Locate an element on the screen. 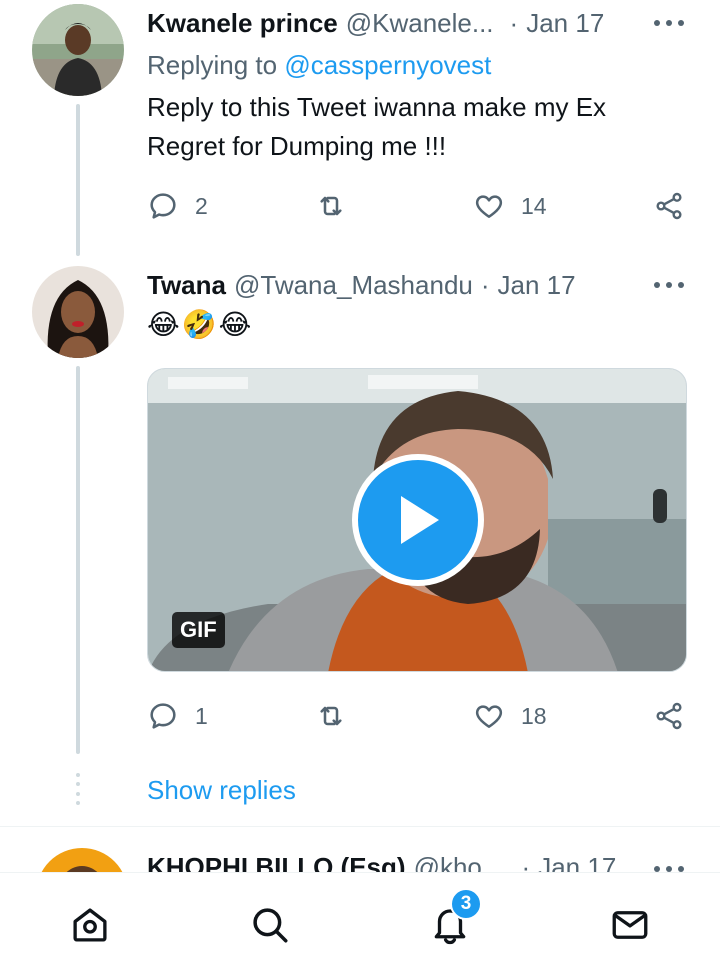 The image size is (720, 955). nav-home is located at coordinates (90, 925).